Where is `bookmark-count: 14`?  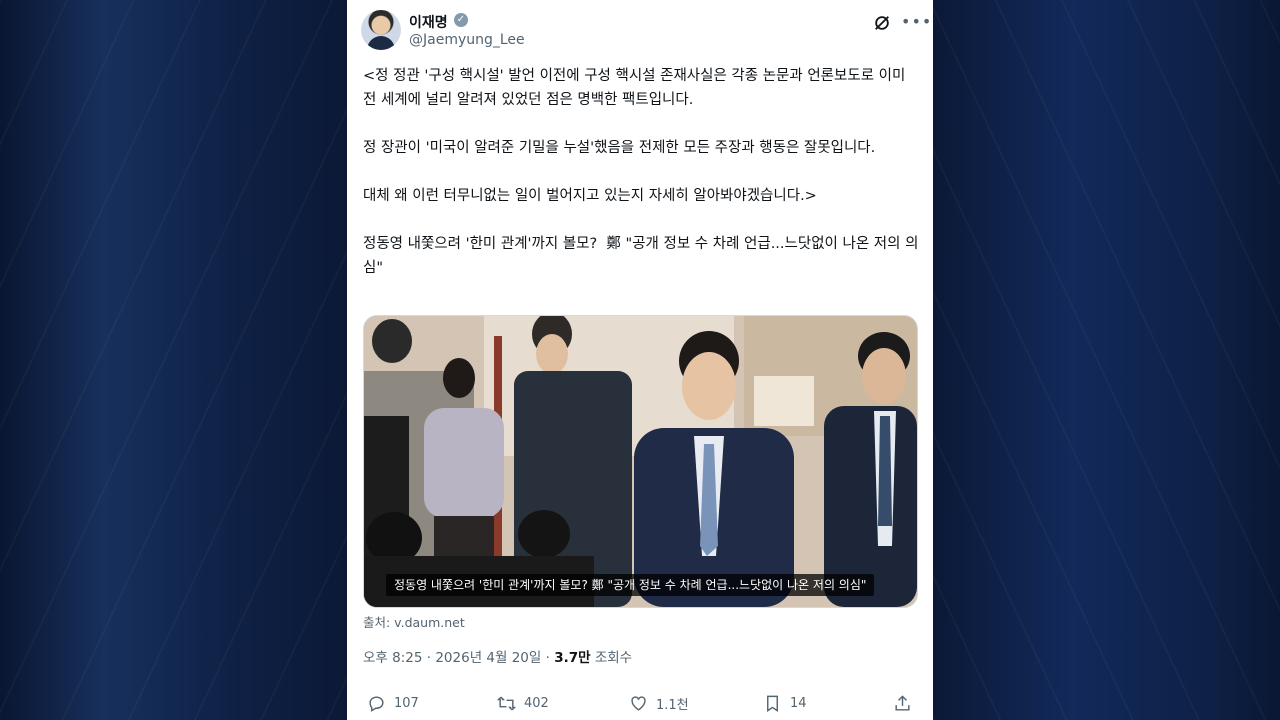
bookmark-count: 14 is located at coordinates (798, 703).